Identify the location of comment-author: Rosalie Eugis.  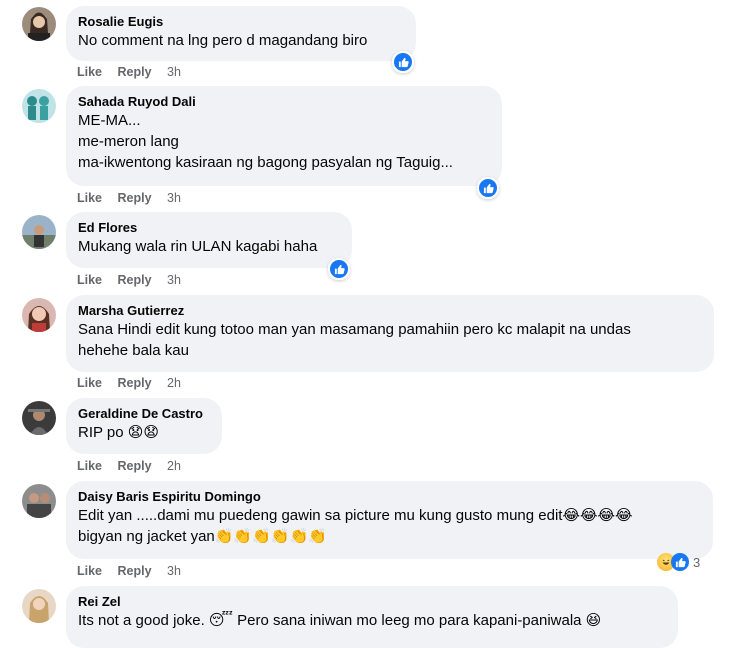
(241, 21).